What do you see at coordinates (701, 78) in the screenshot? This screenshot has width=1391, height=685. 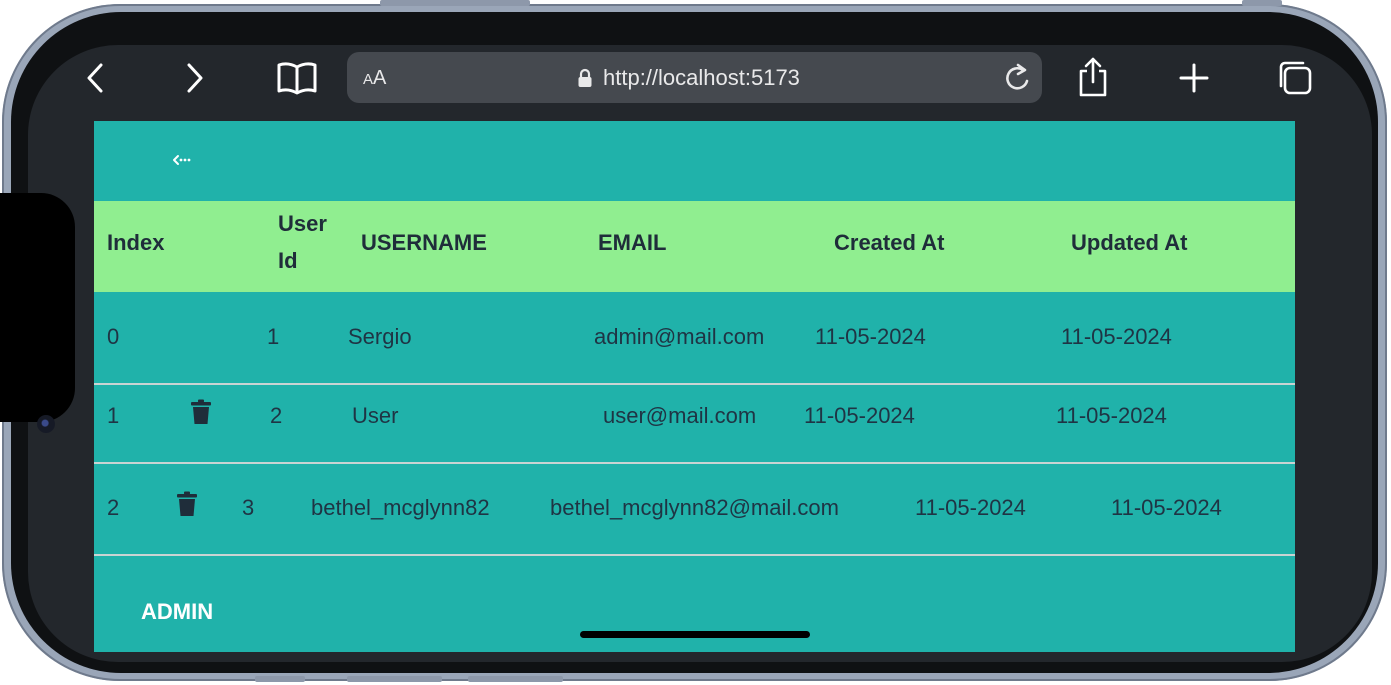 I see `url-text: http://localhost:5173` at bounding box center [701, 78].